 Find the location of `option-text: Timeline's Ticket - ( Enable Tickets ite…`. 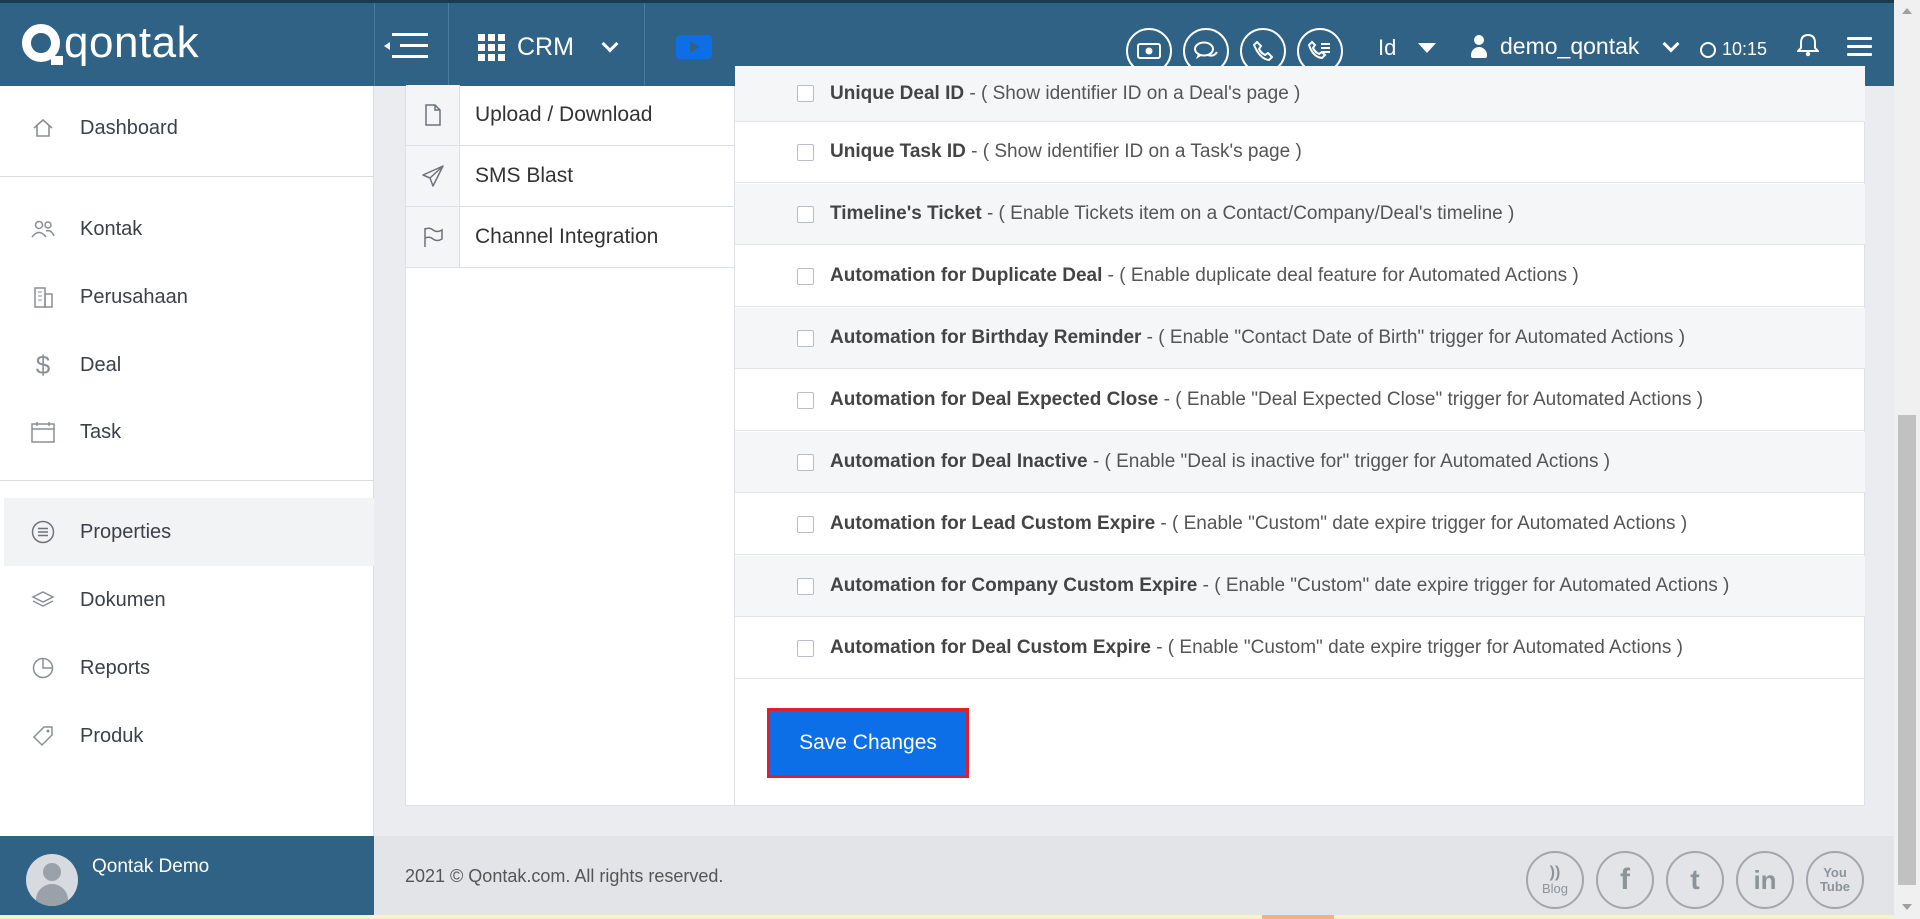

option-text: Timeline's Ticket - ( Enable Tickets ite… is located at coordinates (1172, 214).